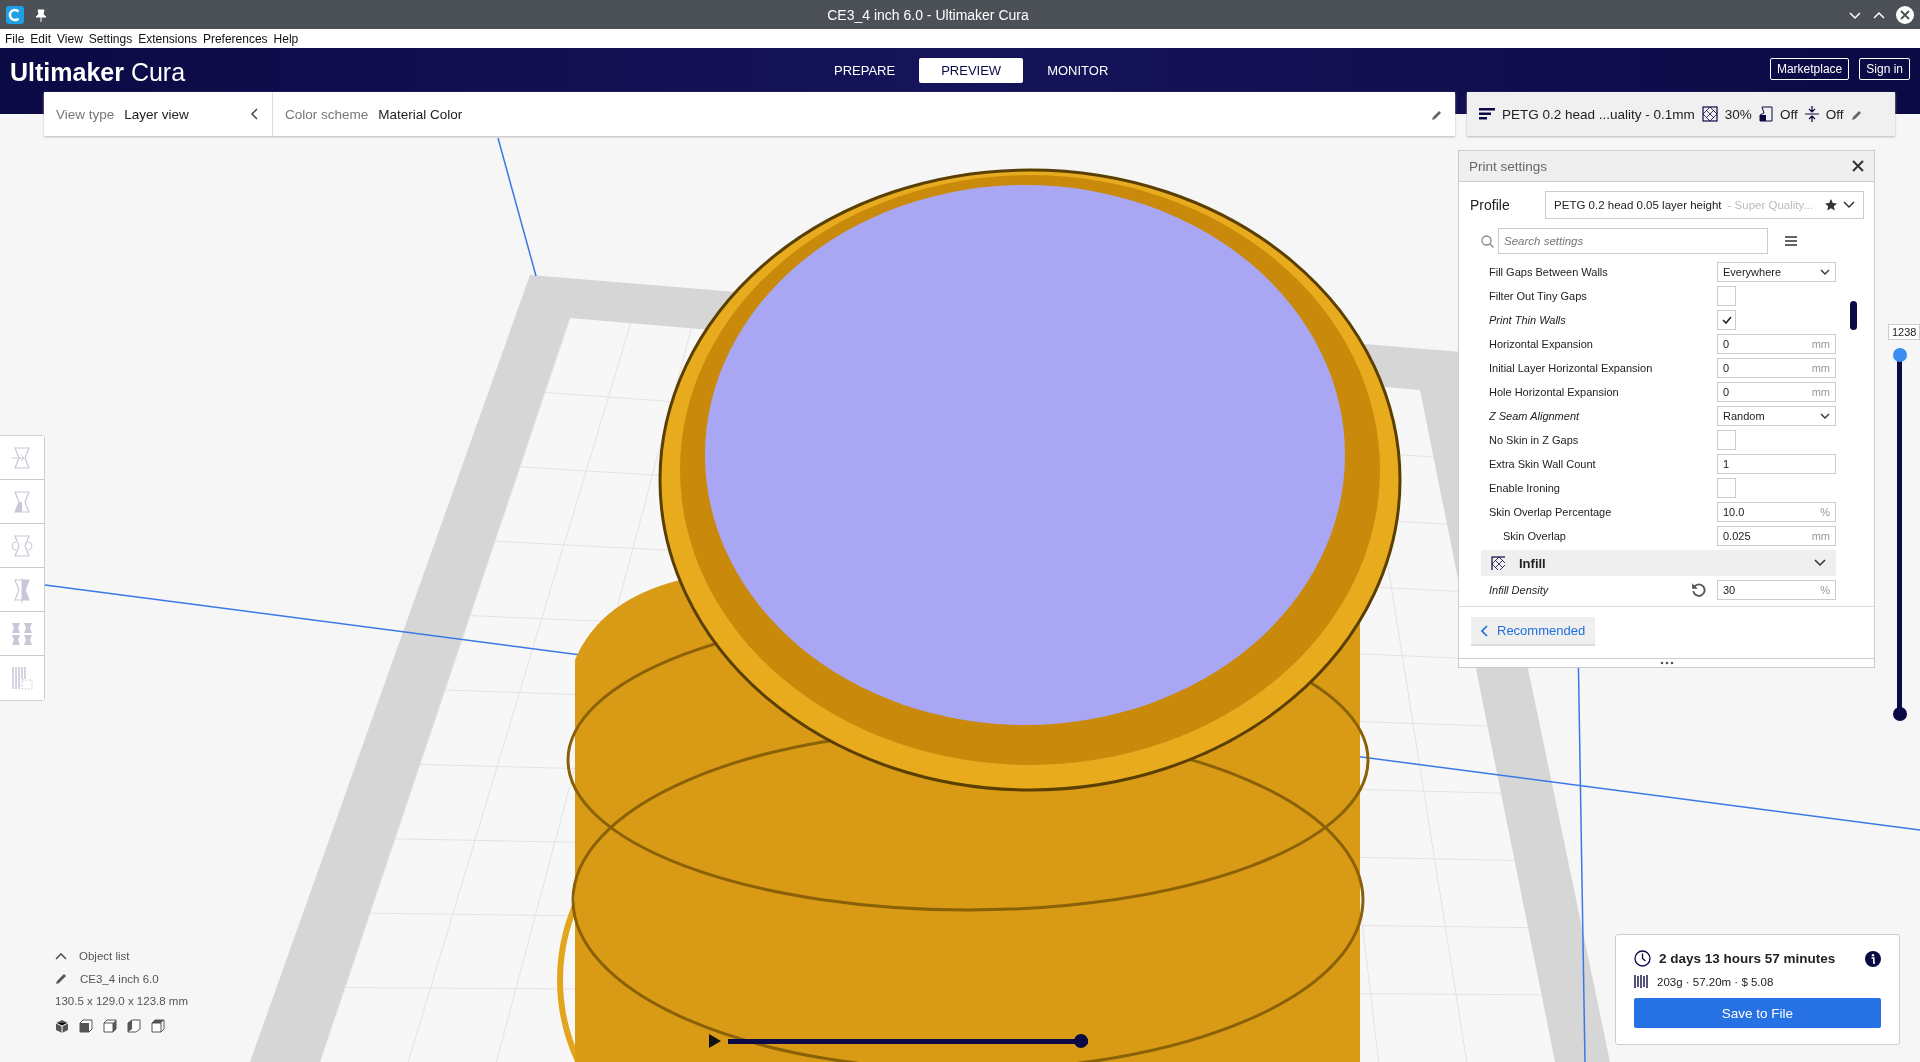  What do you see at coordinates (1542, 464) in the screenshot?
I see `setting-label: Extra Skin Wall Count` at bounding box center [1542, 464].